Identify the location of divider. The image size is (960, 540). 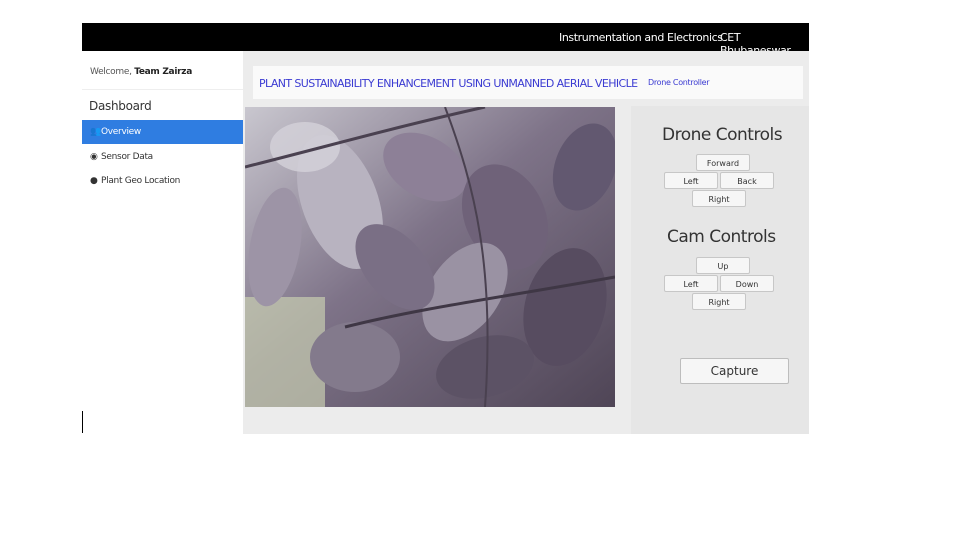
(162, 89).